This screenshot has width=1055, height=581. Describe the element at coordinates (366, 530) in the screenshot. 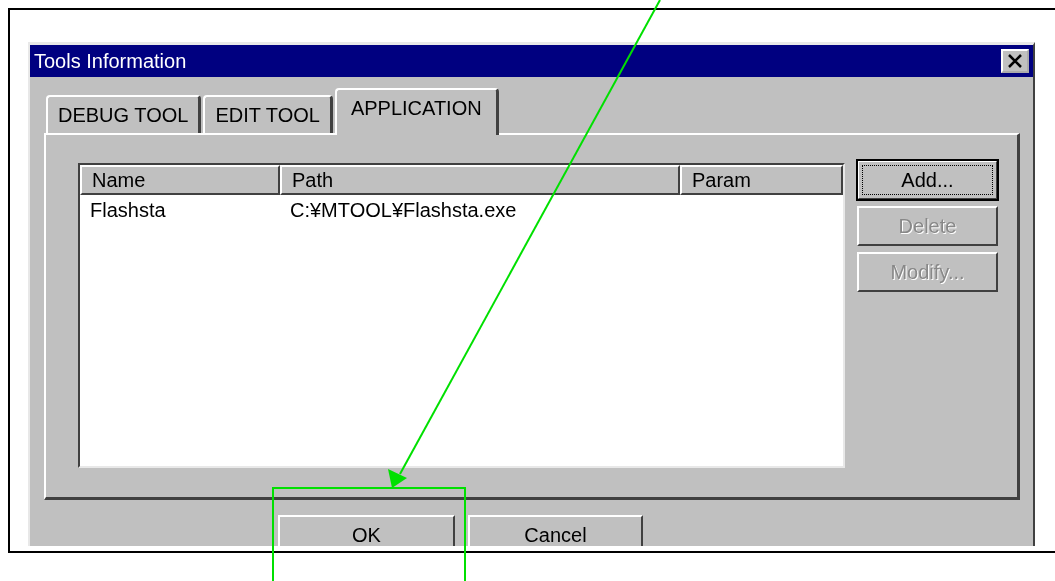

I see `ok-button: OK` at that location.